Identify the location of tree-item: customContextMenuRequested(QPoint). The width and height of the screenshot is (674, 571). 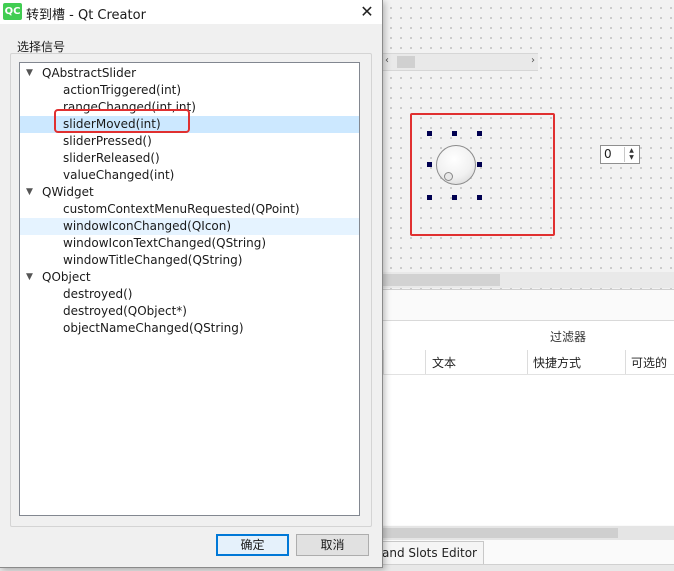
(189, 209).